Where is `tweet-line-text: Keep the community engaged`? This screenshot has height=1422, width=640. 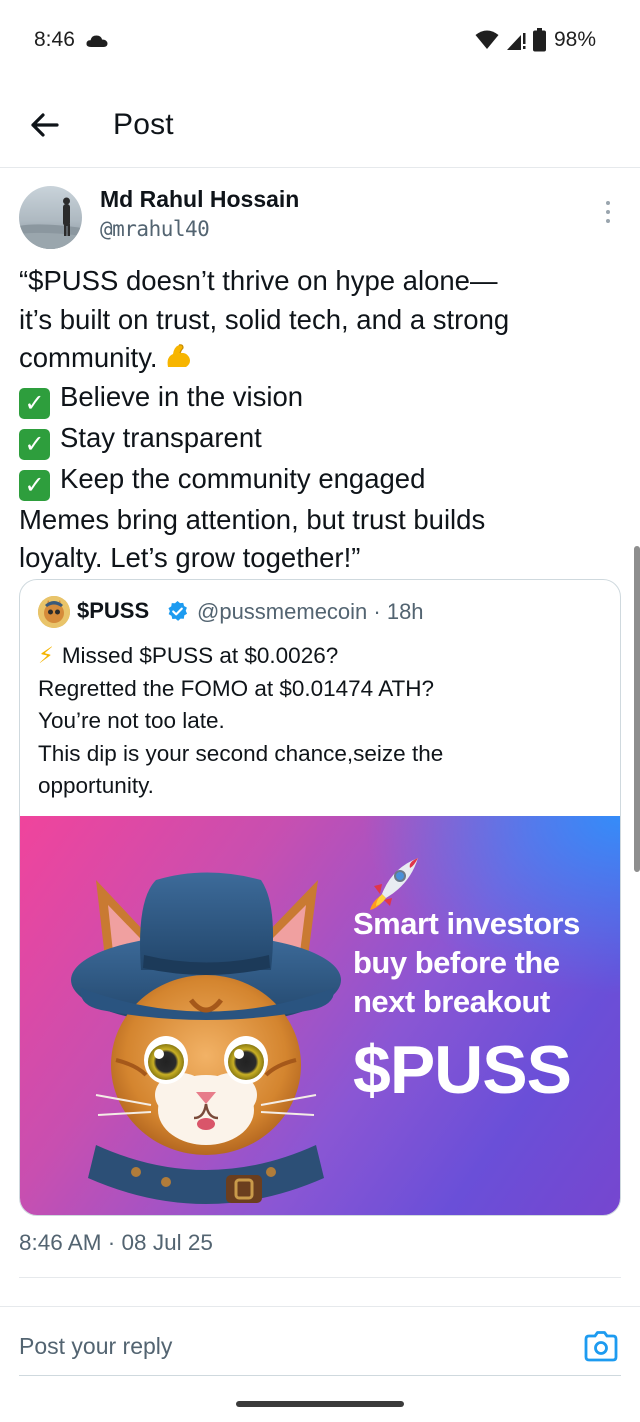 tweet-line-text: Keep the community engaged is located at coordinates (243, 478).